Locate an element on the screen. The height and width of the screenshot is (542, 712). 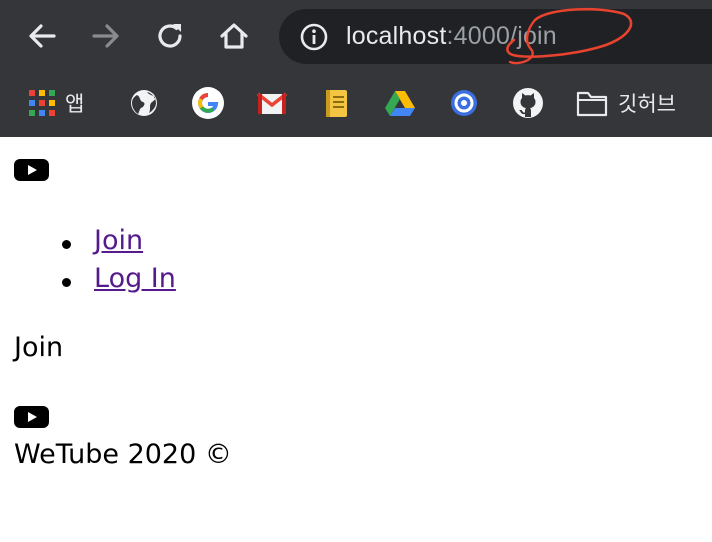
url-text: localhost:4000/join is located at coordinates (451, 36).